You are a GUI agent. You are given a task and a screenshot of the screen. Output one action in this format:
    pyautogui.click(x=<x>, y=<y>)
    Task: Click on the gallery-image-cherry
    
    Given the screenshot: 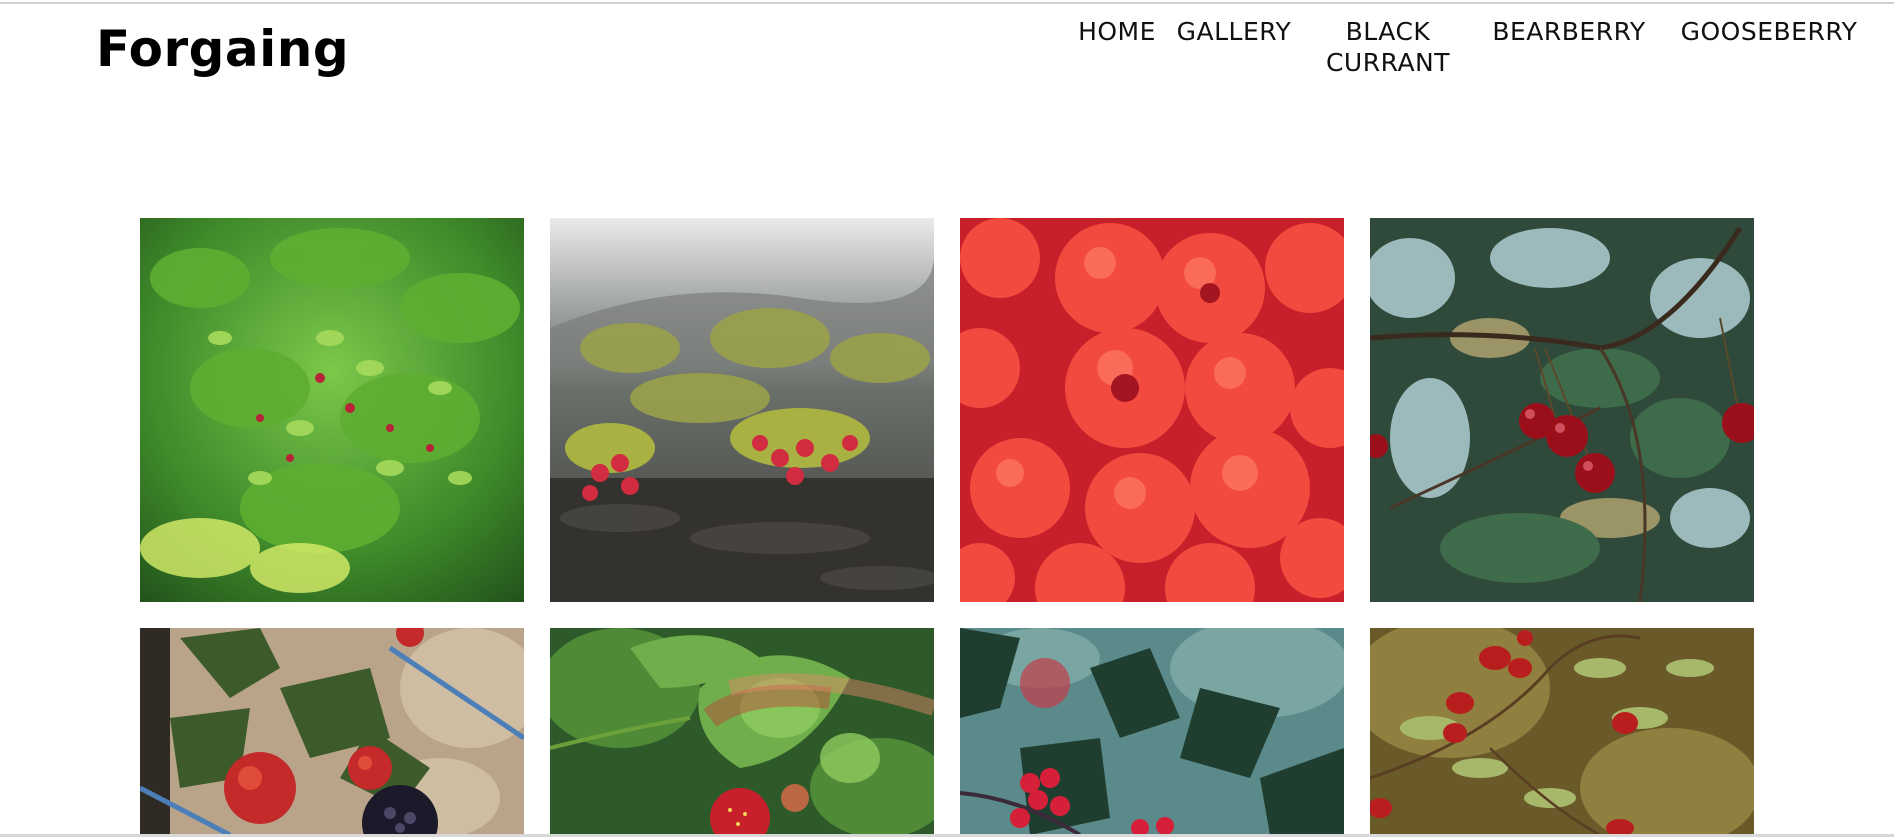 What is the action you would take?
    pyautogui.click(x=1562, y=410)
    